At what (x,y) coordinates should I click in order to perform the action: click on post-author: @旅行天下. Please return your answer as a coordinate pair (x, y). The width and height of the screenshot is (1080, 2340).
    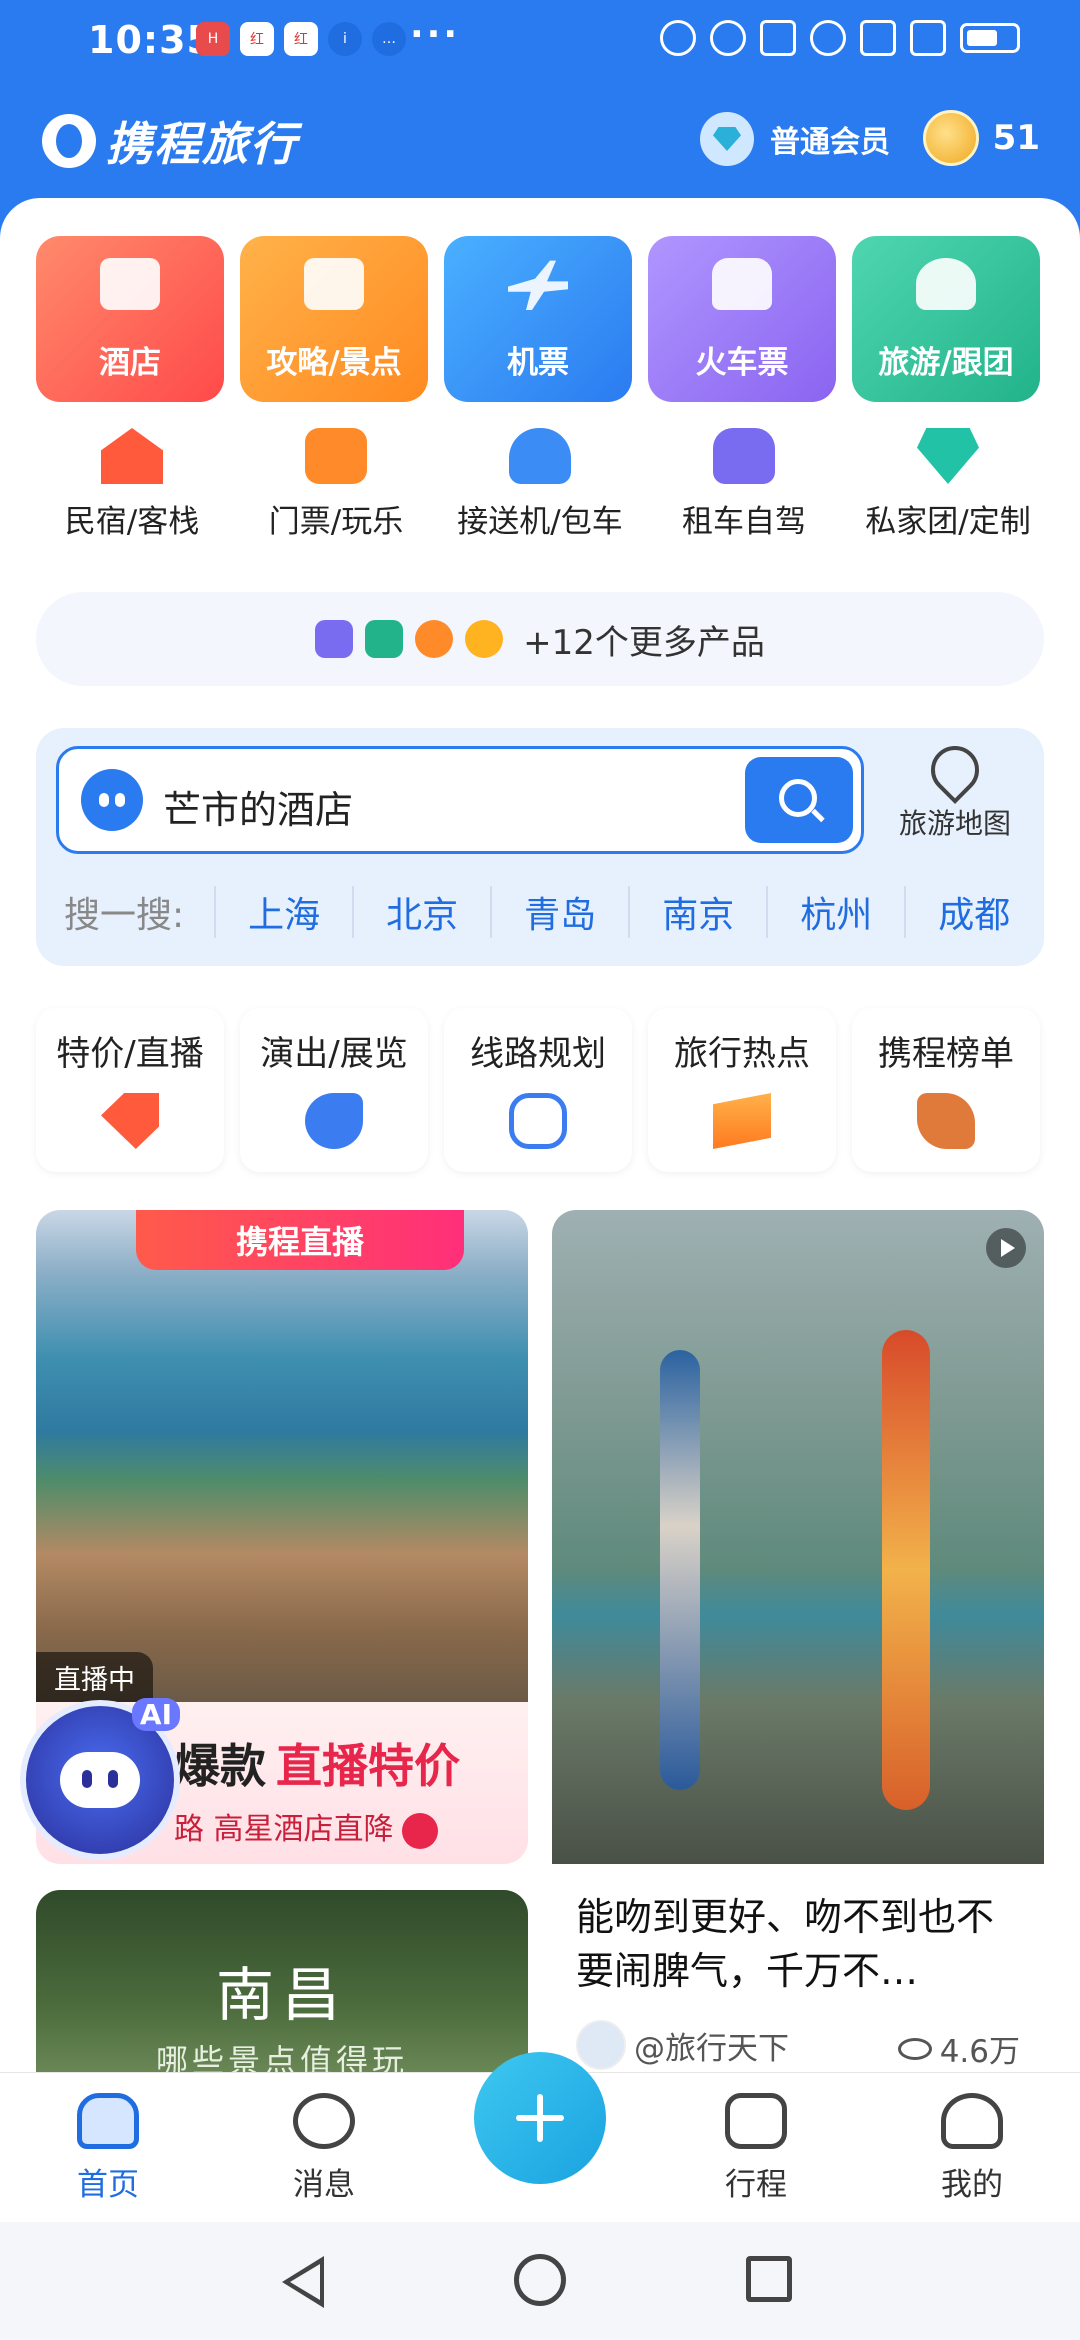
    Looking at the image, I should click on (682, 2045).